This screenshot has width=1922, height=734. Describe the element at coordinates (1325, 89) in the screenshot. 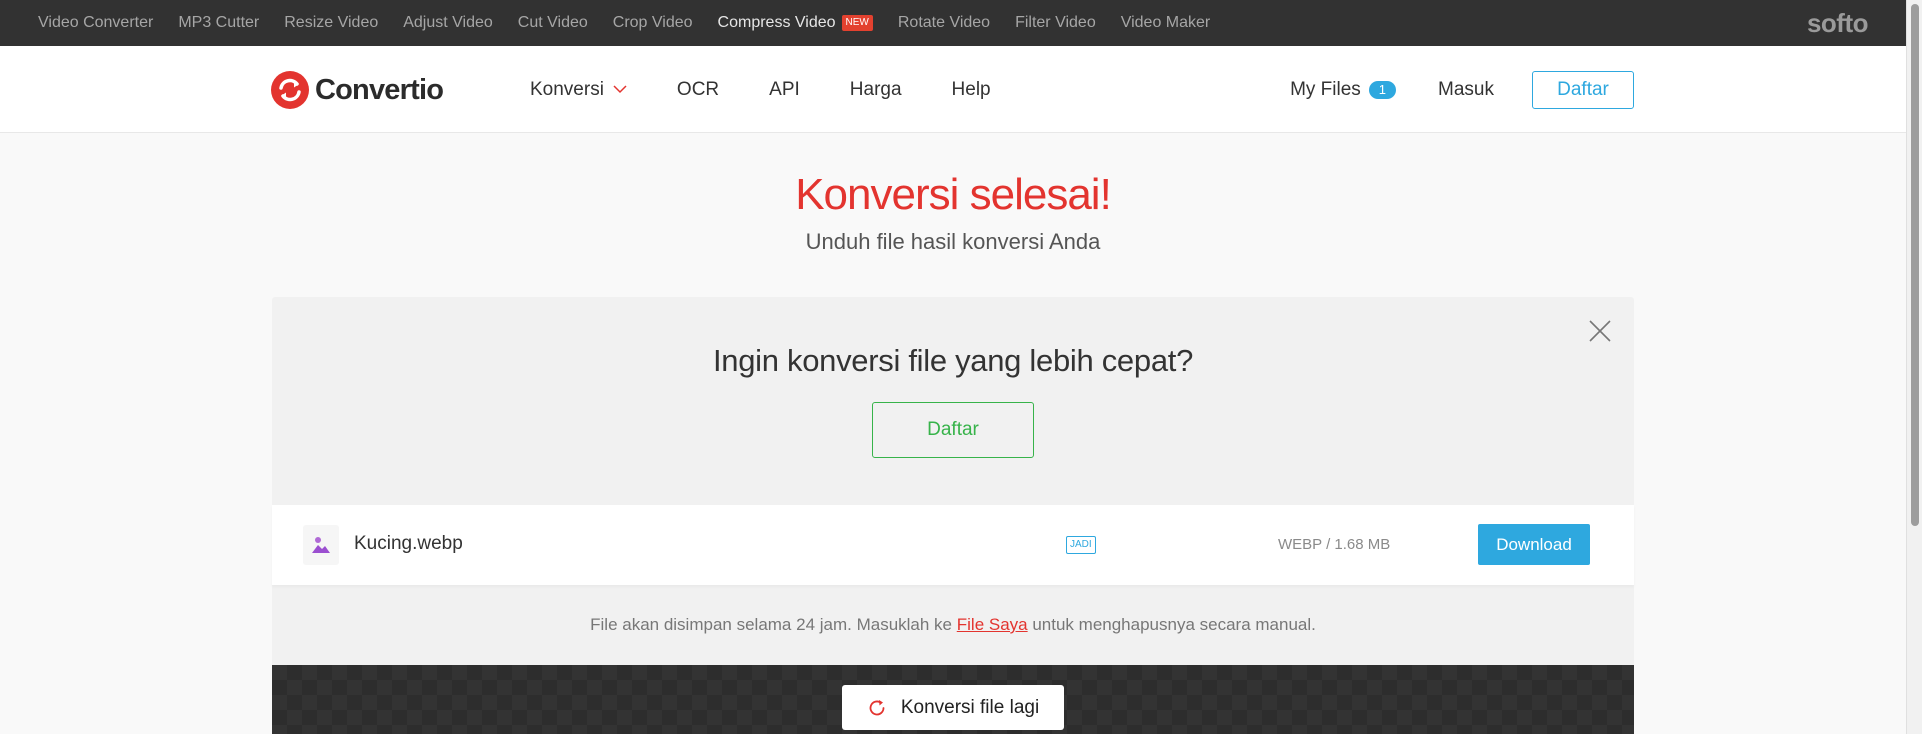

I see `my-files-label: My Files` at that location.